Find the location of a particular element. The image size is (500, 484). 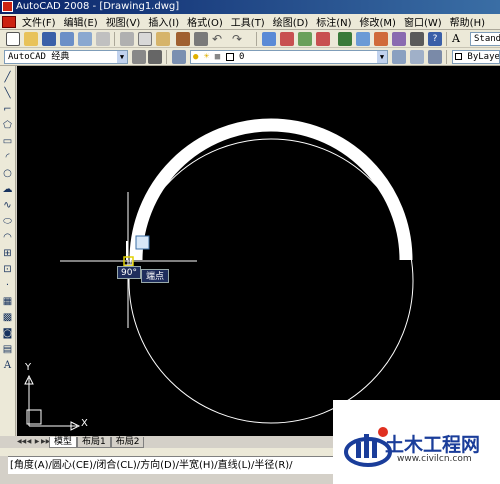

workspace-select: AutoCAD 经典 ▼ is located at coordinates (66, 57).